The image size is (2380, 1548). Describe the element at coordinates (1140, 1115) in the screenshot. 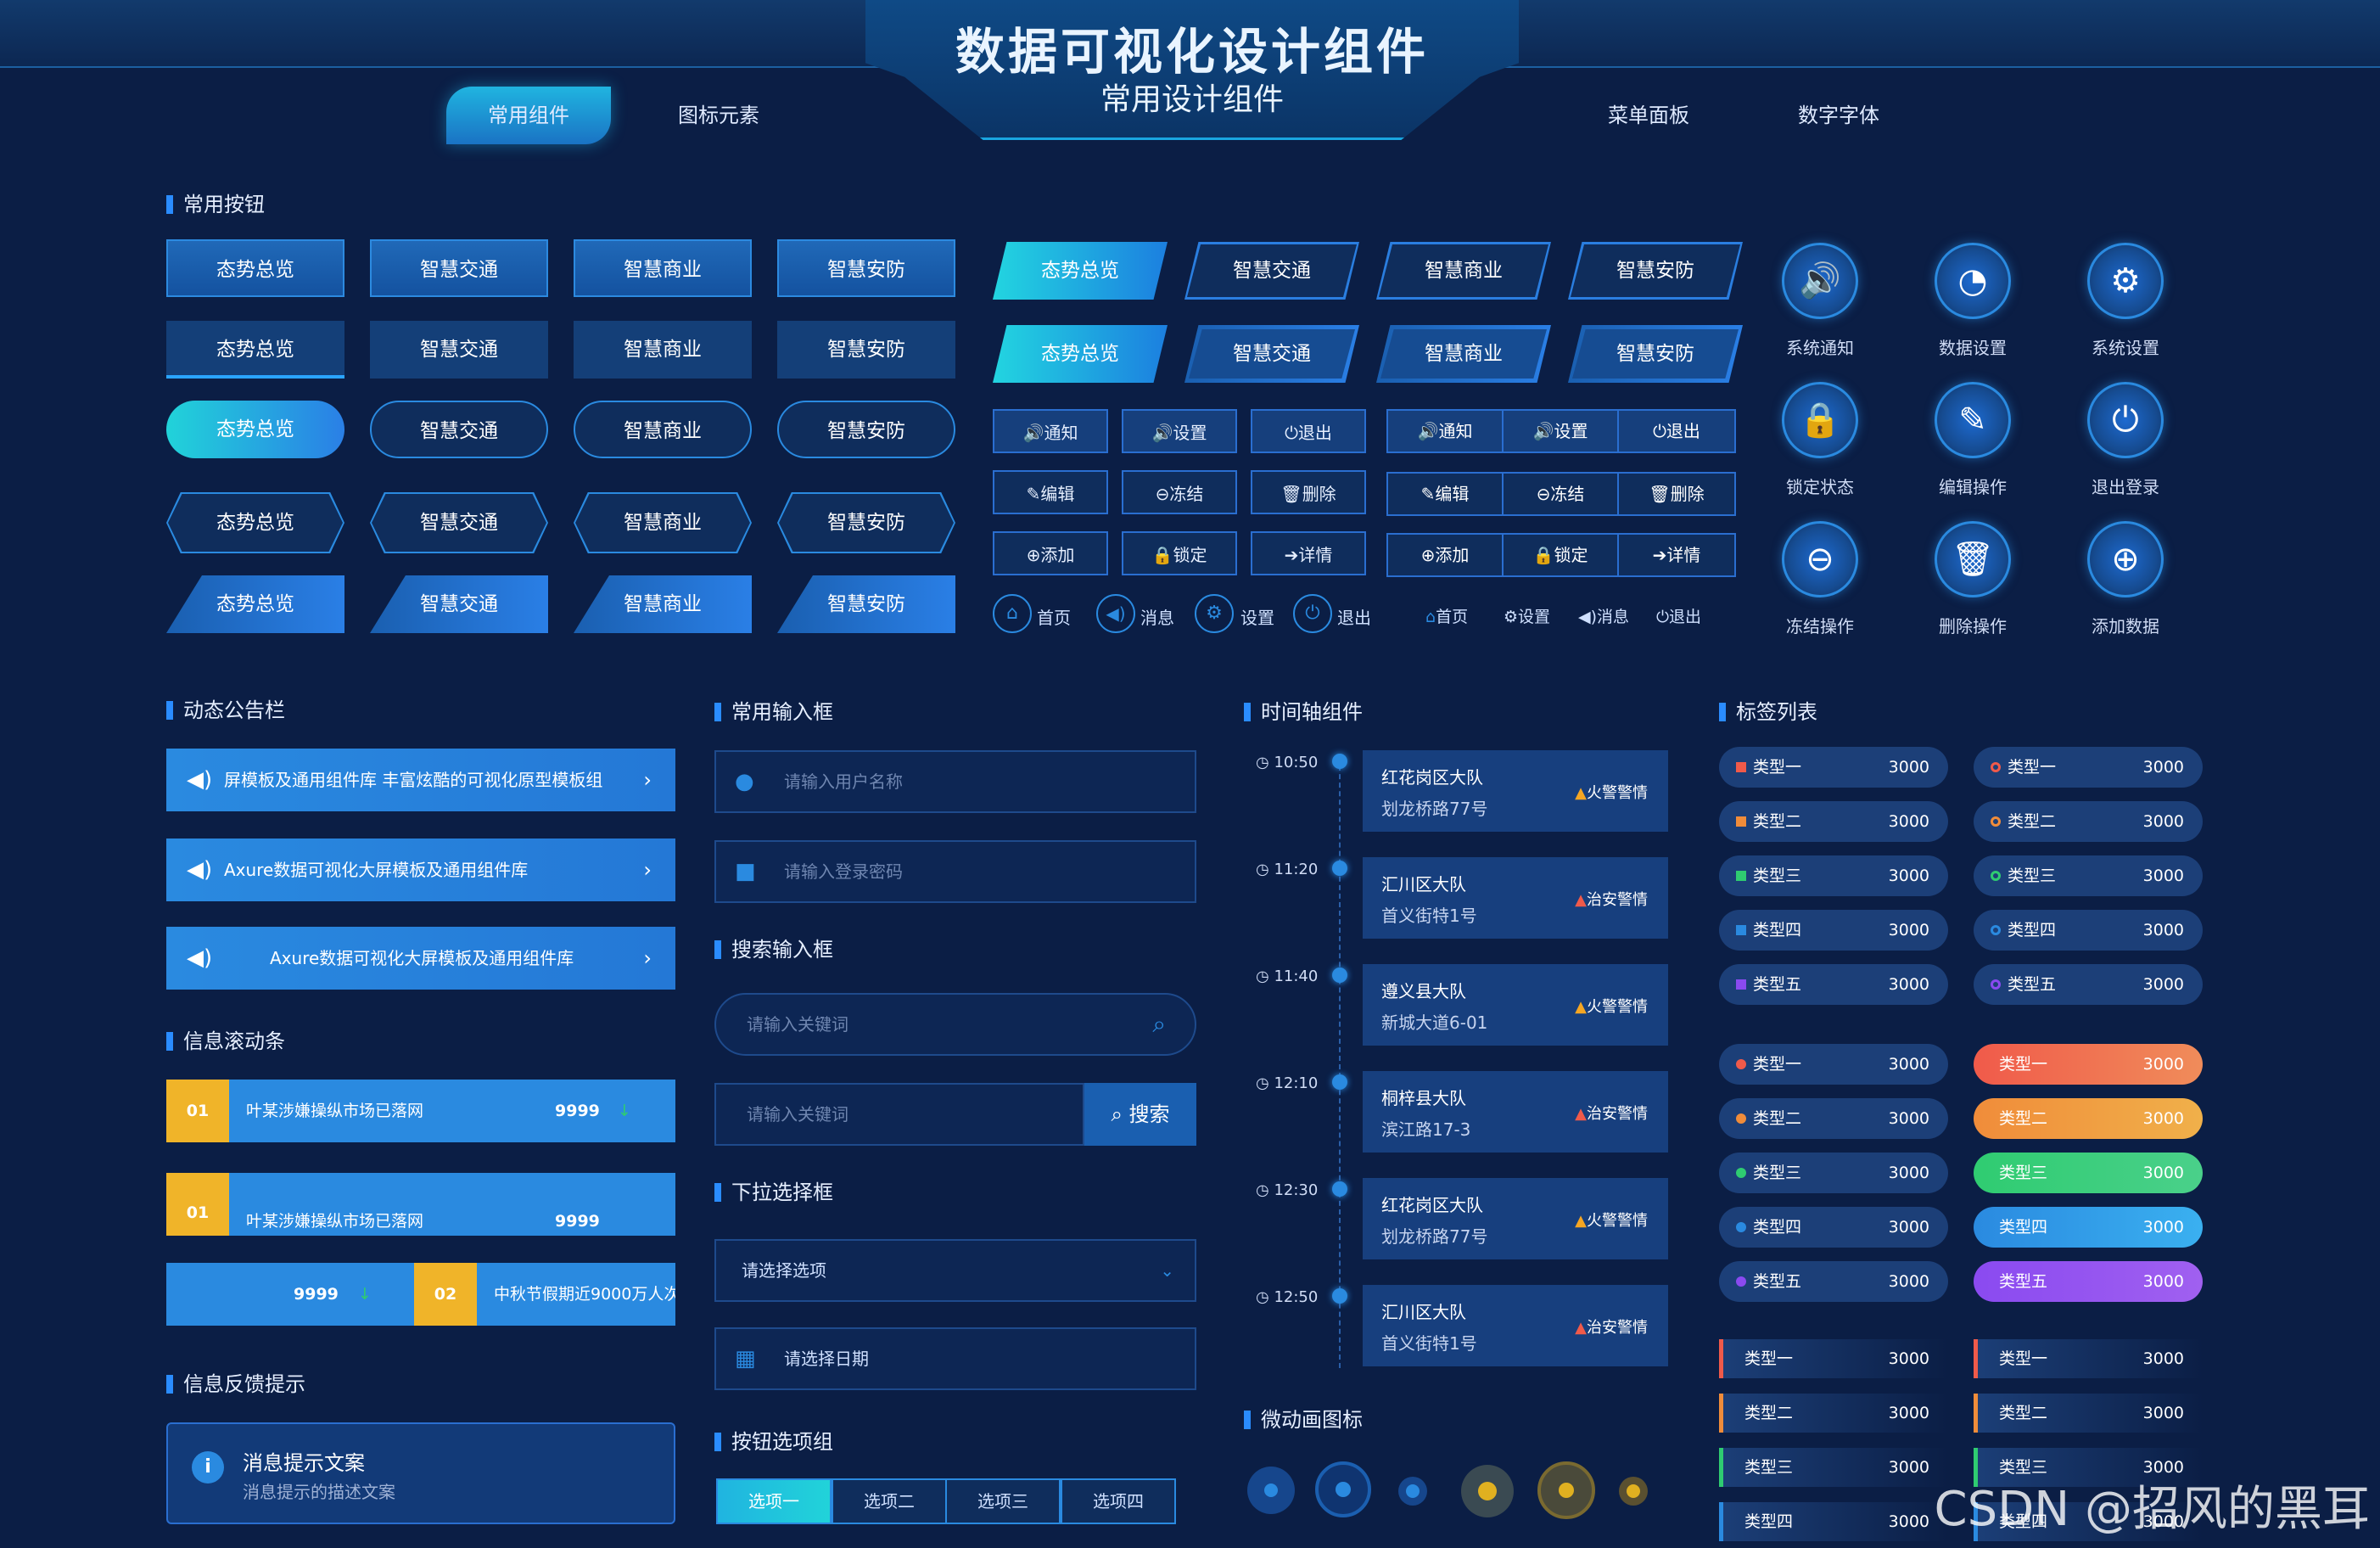

I see `search-button: ⌕ 搜索` at that location.